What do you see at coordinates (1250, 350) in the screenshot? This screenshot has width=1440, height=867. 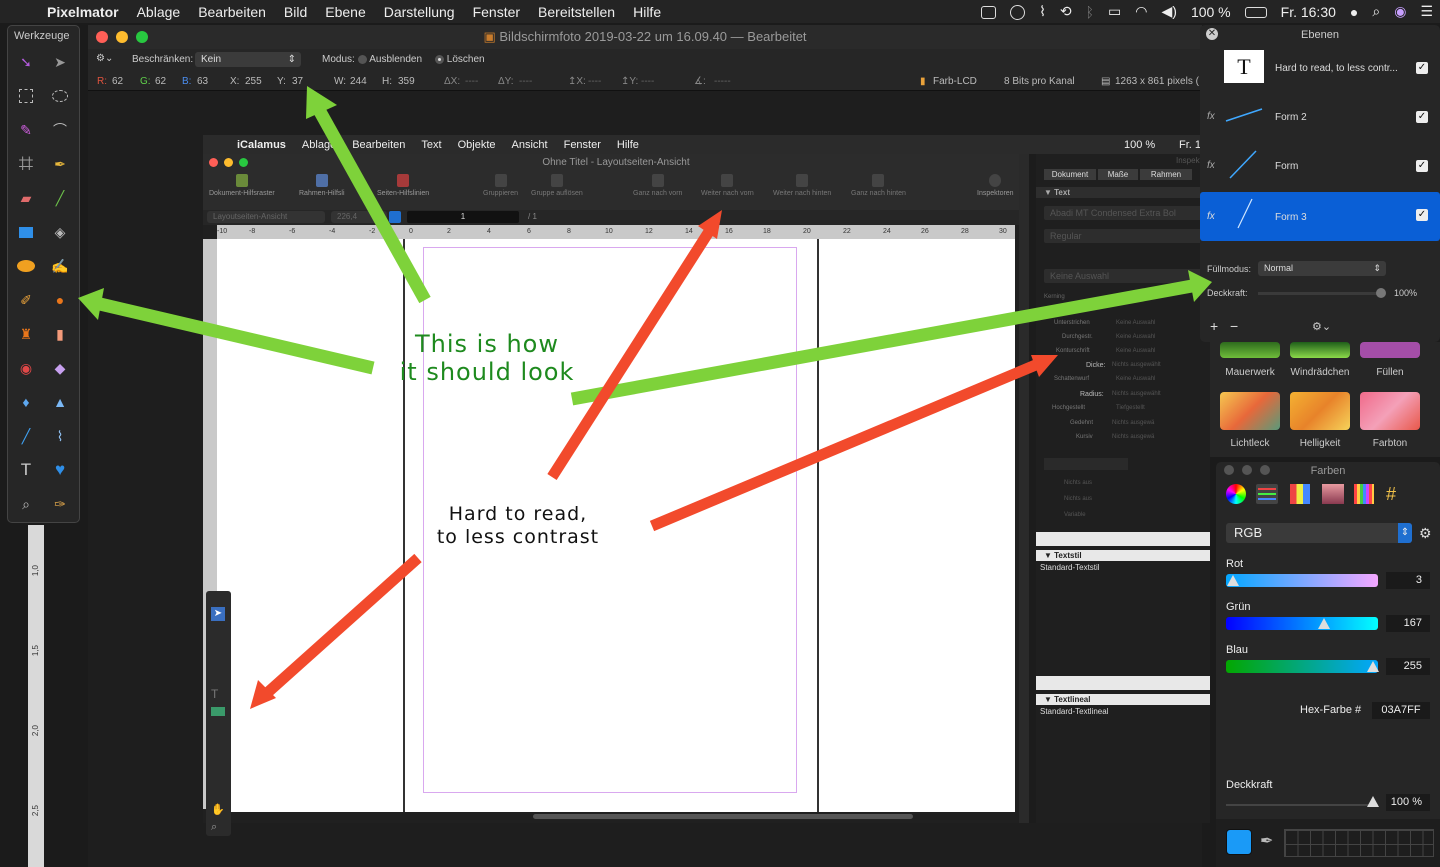 I see `effect-thumb-mauerwerk` at bounding box center [1250, 350].